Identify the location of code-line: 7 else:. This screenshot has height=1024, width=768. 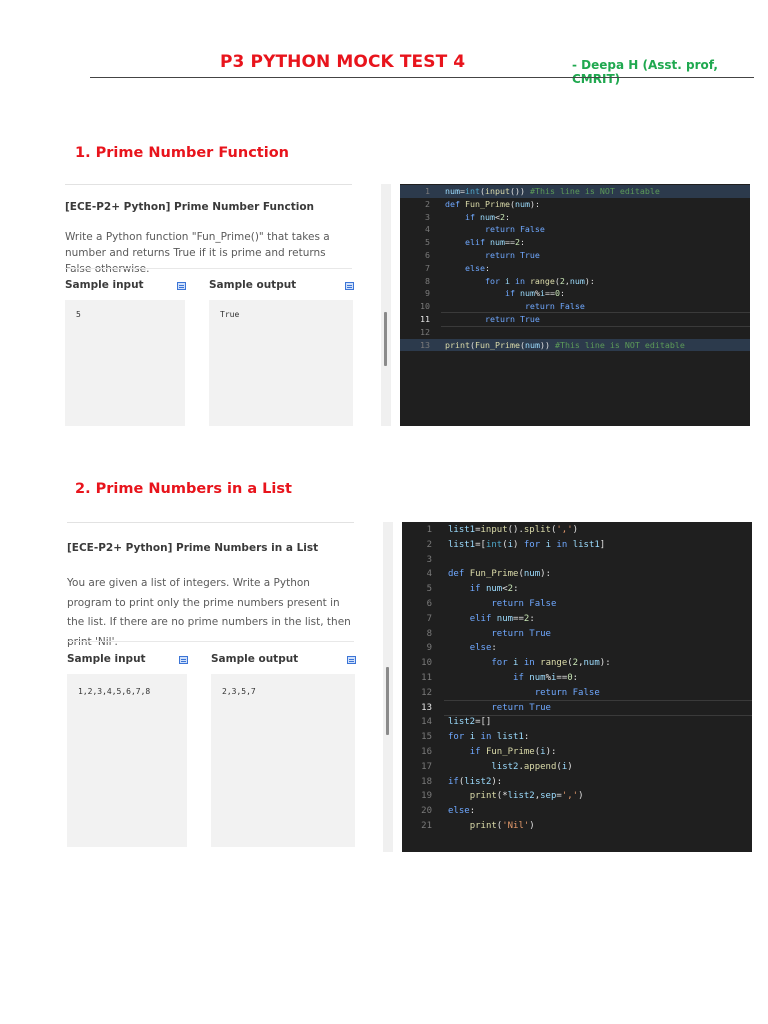
(575, 268).